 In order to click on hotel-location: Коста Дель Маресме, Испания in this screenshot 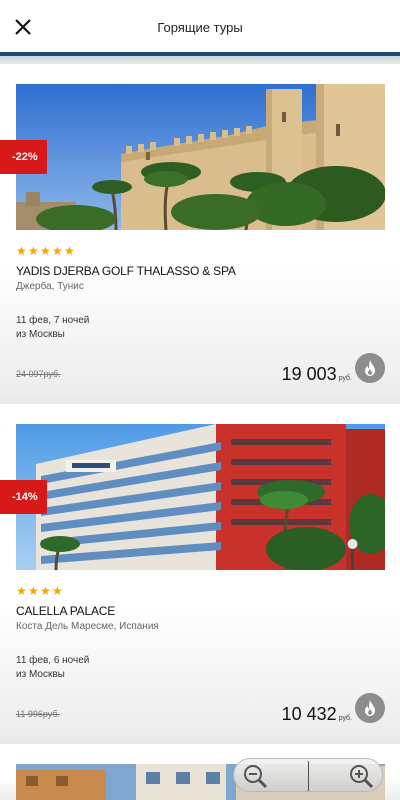, I will do `click(87, 626)`.